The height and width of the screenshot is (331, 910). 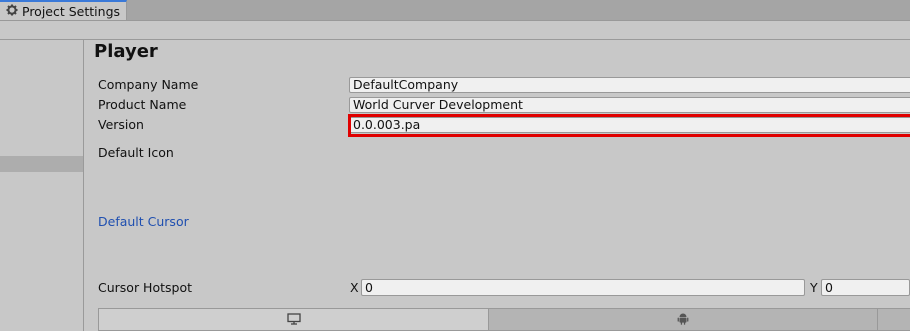 What do you see at coordinates (583, 287) in the screenshot?
I see `hotspot-x-field: 0` at bounding box center [583, 287].